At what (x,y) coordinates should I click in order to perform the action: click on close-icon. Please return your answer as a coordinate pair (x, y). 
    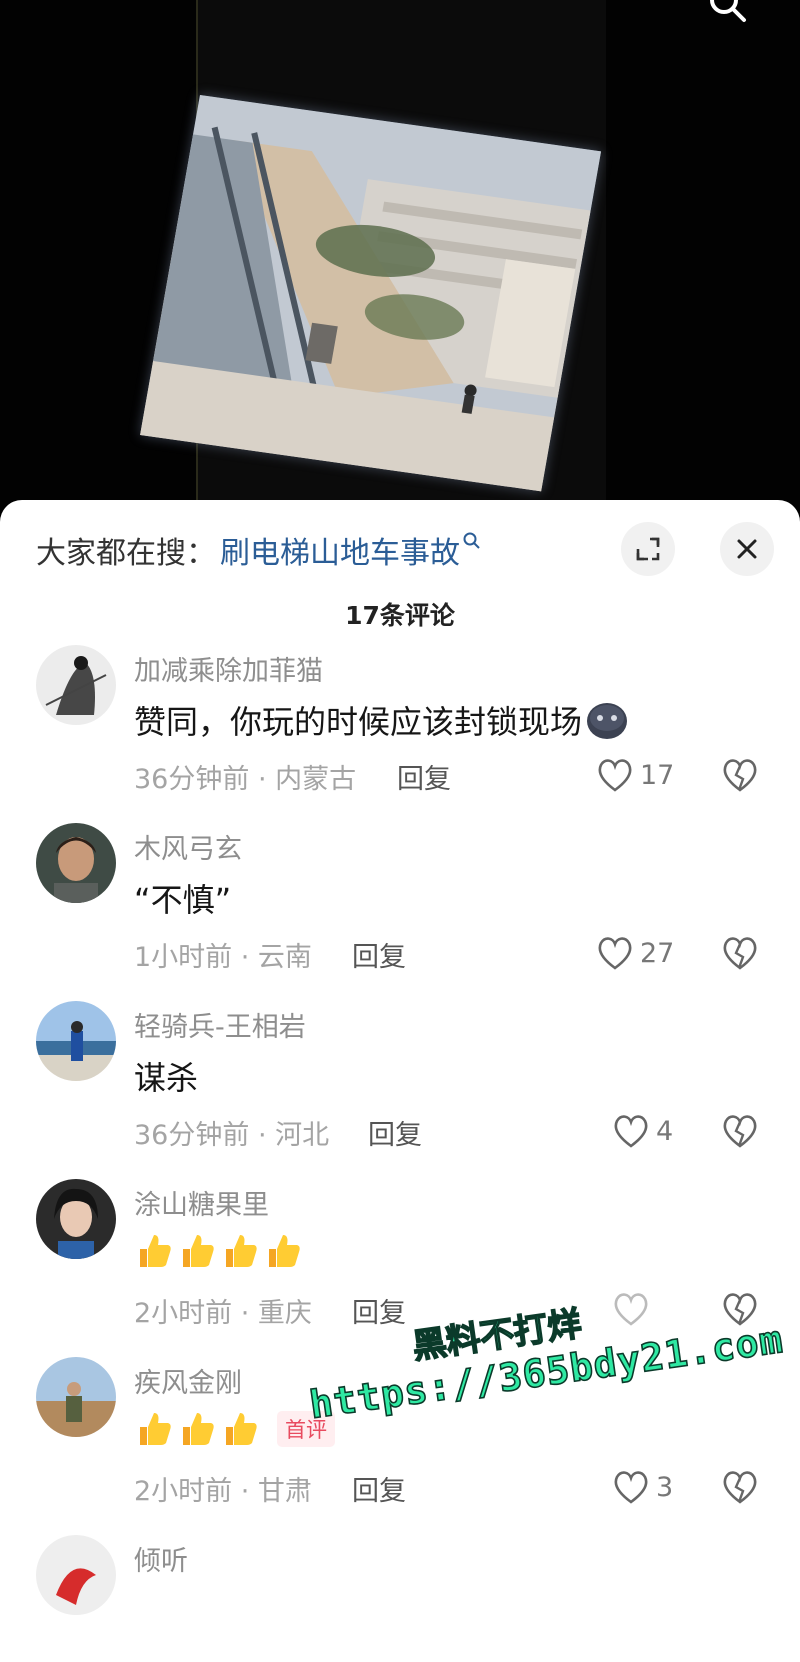
    Looking at the image, I should click on (747, 549).